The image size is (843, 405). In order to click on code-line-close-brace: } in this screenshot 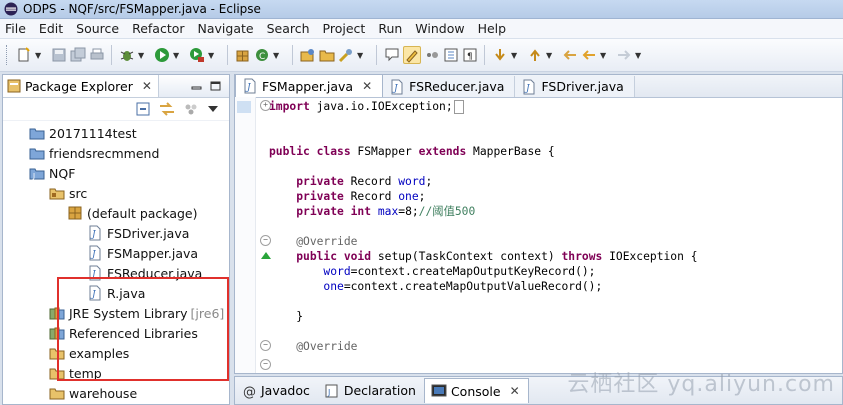, I will do `click(286, 316)`.